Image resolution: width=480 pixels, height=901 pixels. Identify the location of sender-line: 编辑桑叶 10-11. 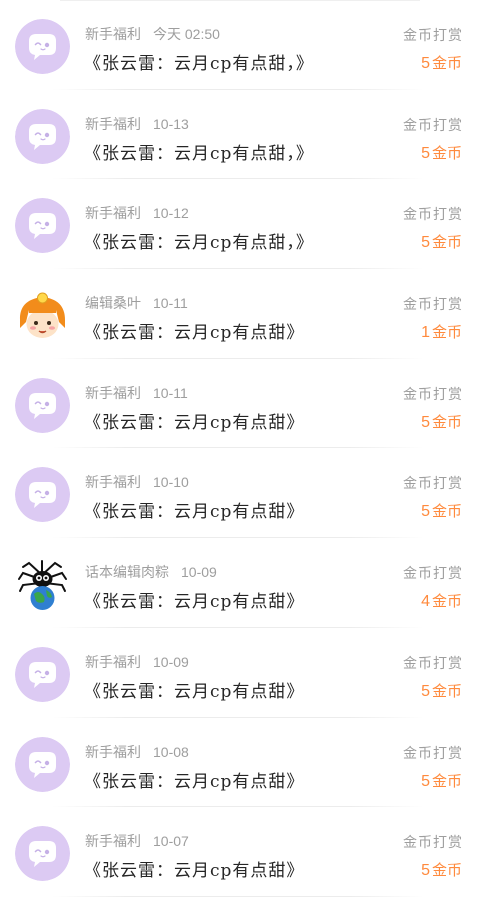
(136, 303).